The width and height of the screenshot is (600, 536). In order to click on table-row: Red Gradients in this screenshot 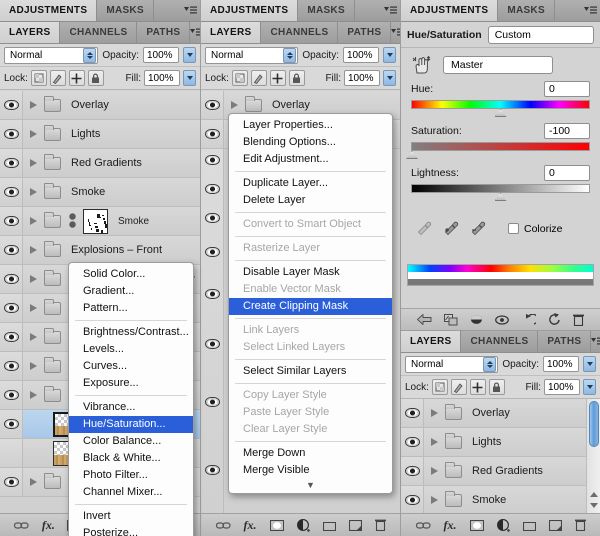, I will do `click(500, 471)`.